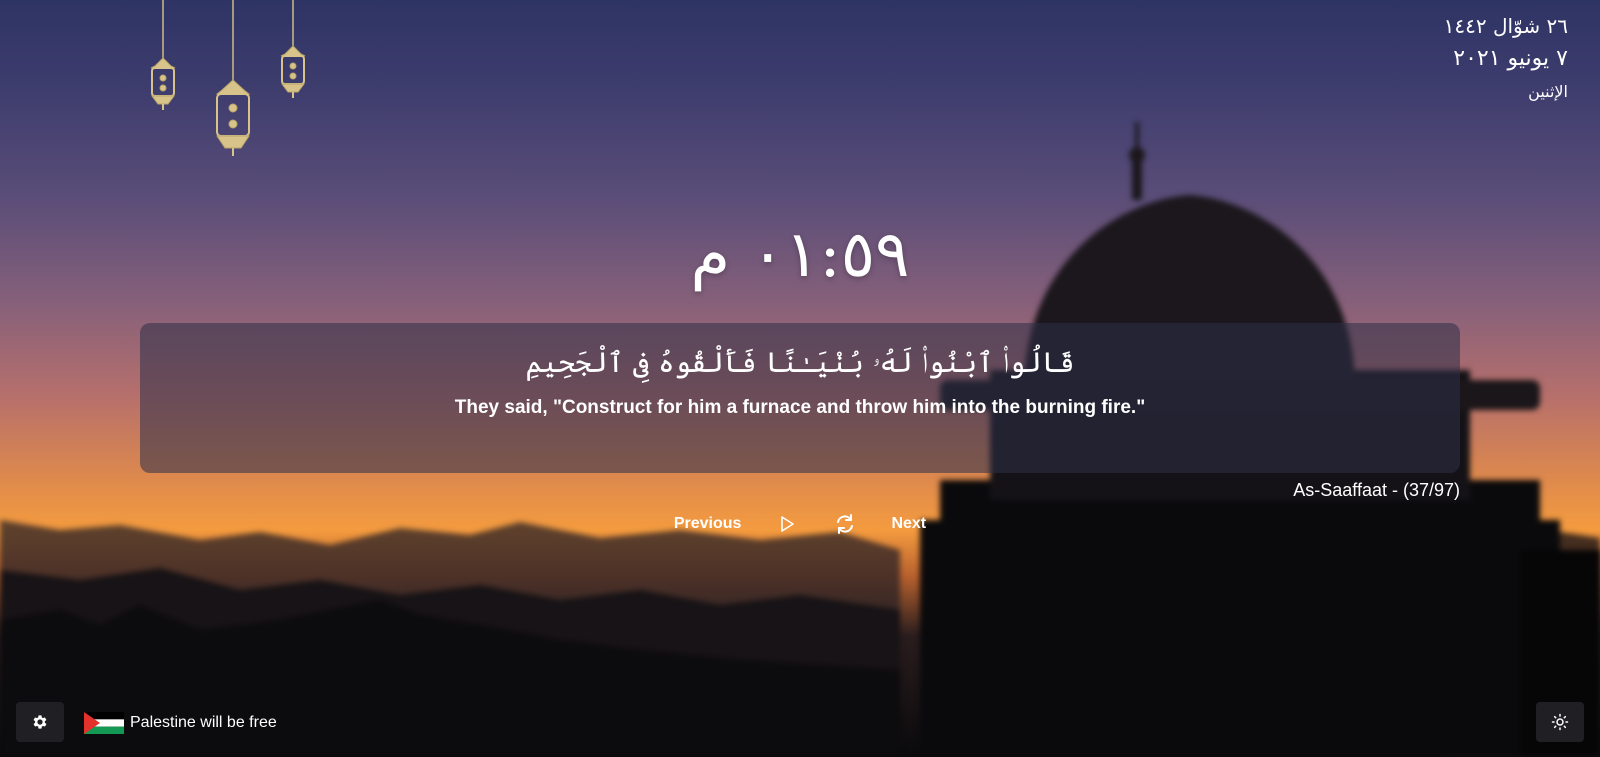 This screenshot has width=1600, height=757. I want to click on refresh-button, so click(845, 524).